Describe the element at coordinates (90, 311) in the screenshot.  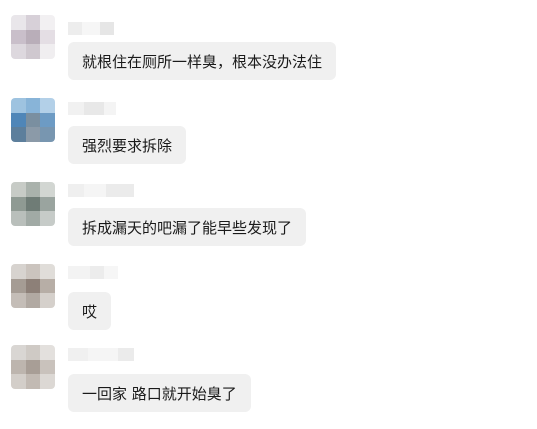
I see `message-bubble: 哎` at that location.